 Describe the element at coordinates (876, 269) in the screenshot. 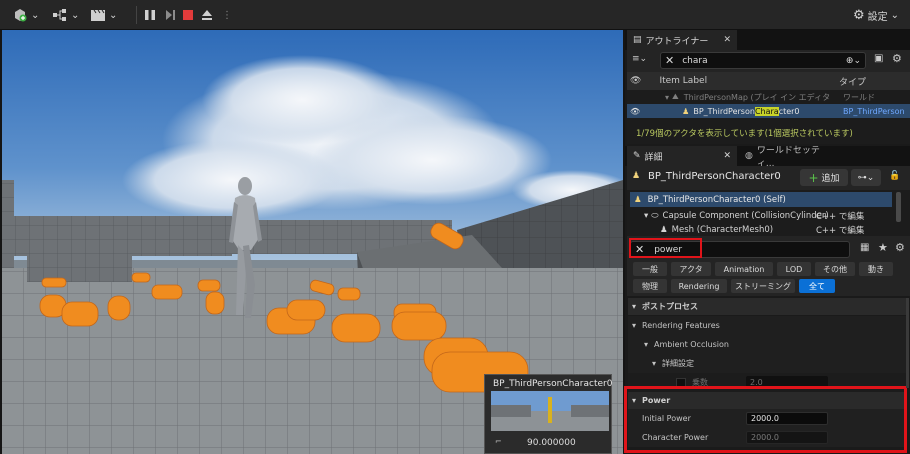

I see `filter-movement: 動き` at that location.